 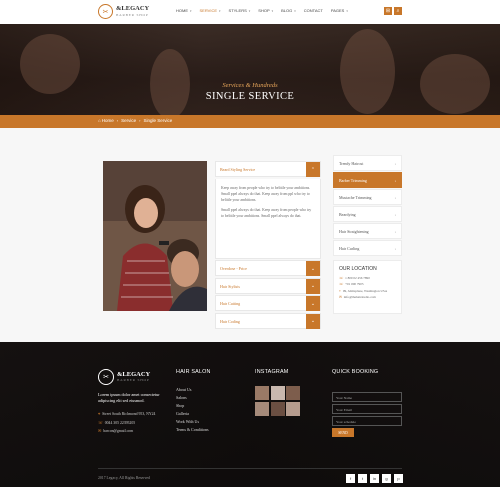 I want to click on home-icon: ⌂, so click(x=99, y=120).